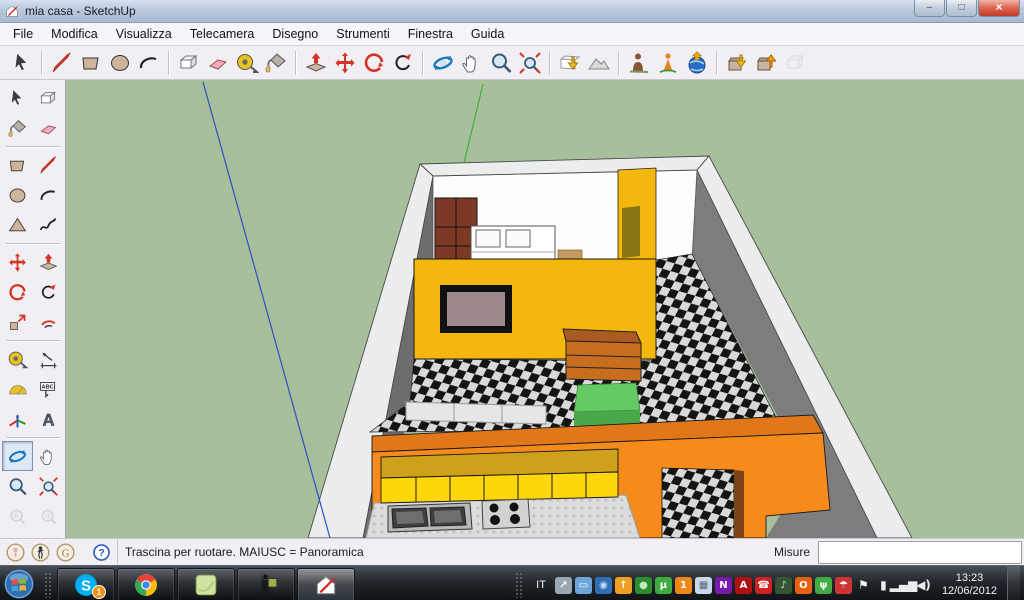  Describe the element at coordinates (17, 322) in the screenshot. I see `scale-icon` at that location.